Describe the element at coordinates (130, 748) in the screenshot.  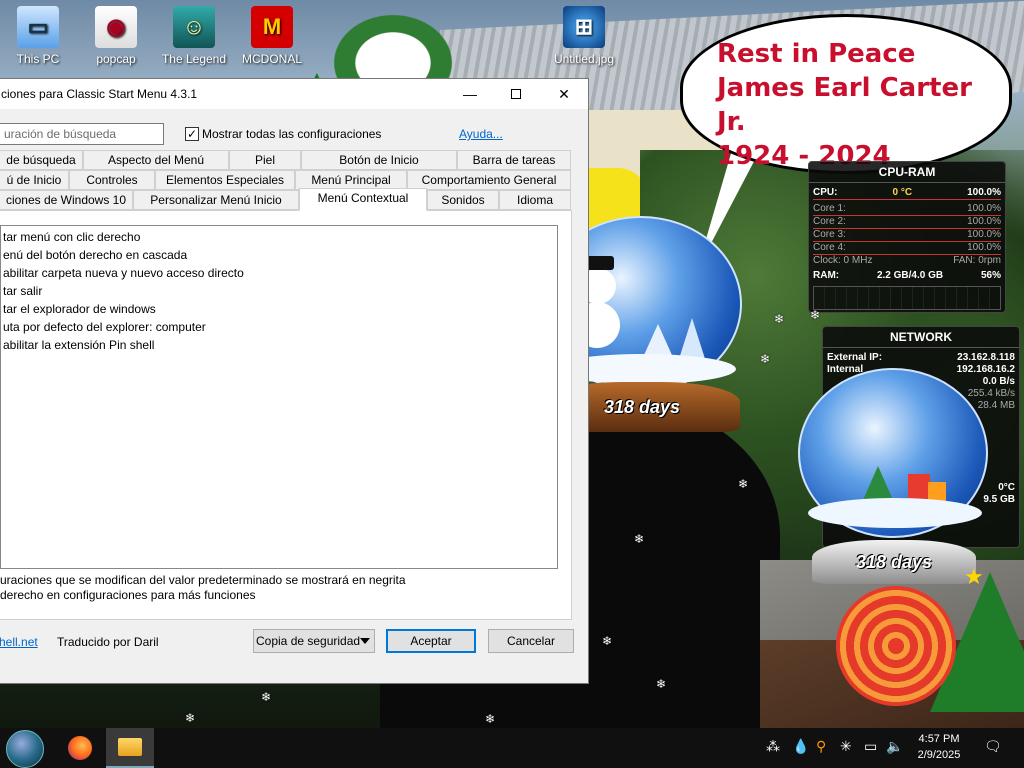
I see `taskbar-file-explorer` at that location.